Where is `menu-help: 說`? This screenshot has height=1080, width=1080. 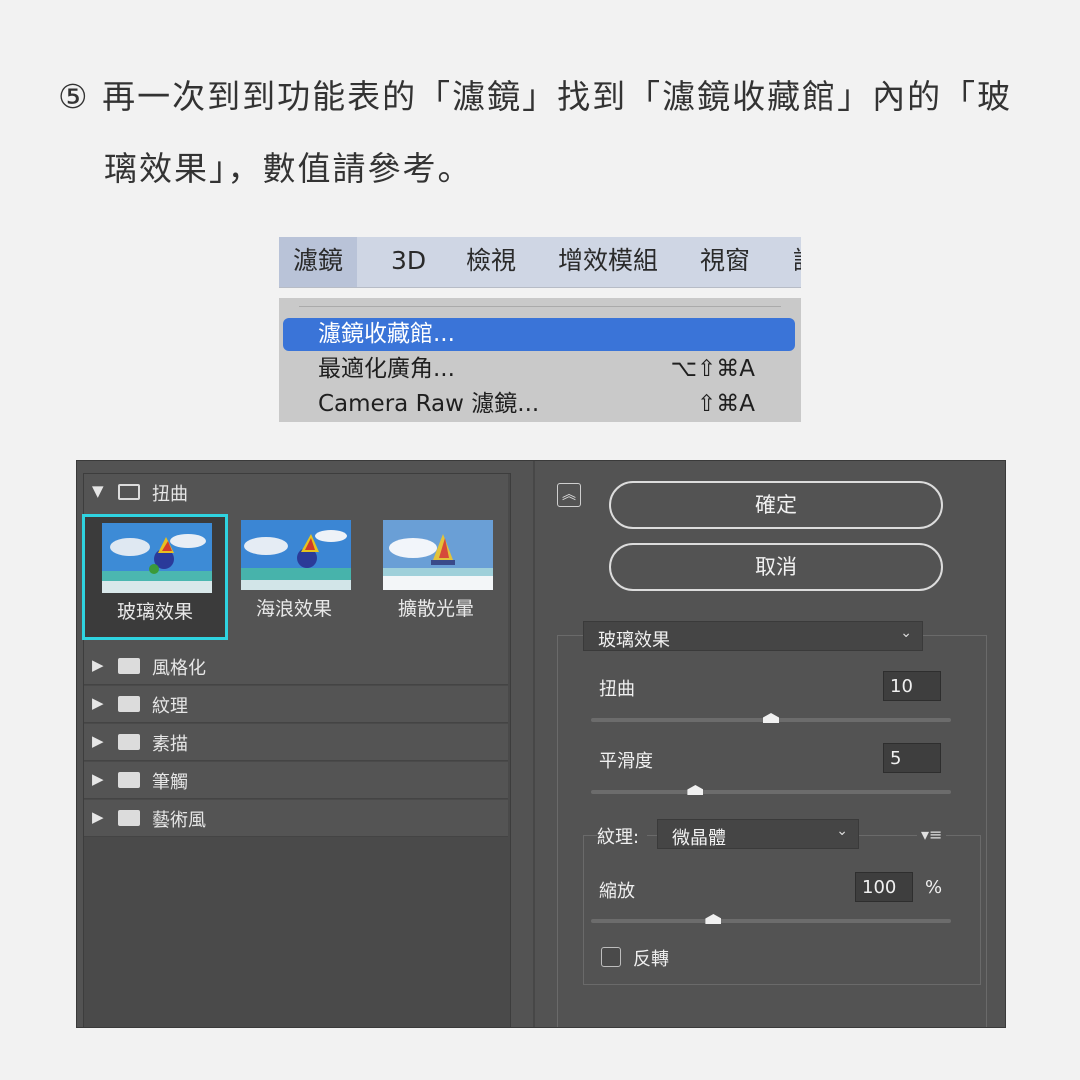
menu-help: 說 is located at coordinates (797, 262).